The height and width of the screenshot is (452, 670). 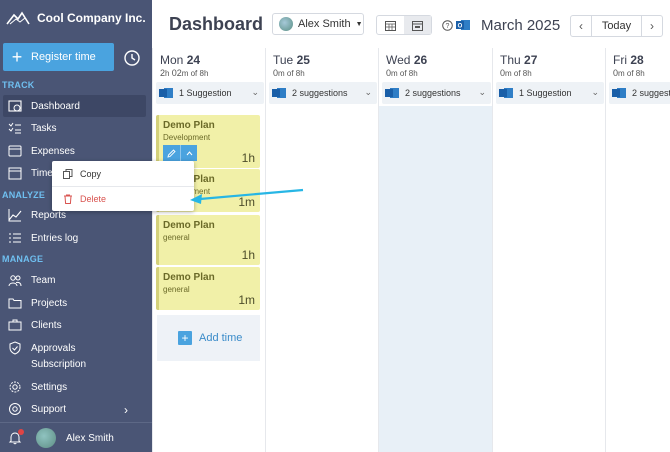 I want to click on sidebar-item-projects: Projects, so click(x=74, y=303).